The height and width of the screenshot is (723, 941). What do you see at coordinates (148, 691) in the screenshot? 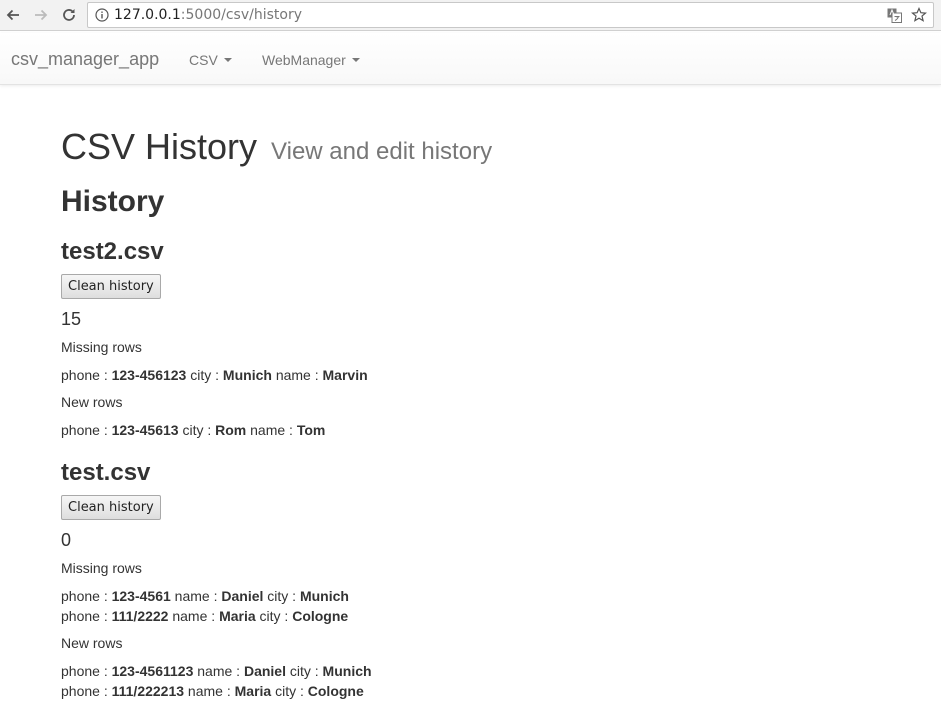
I see `field-value: 111/222213` at bounding box center [148, 691].